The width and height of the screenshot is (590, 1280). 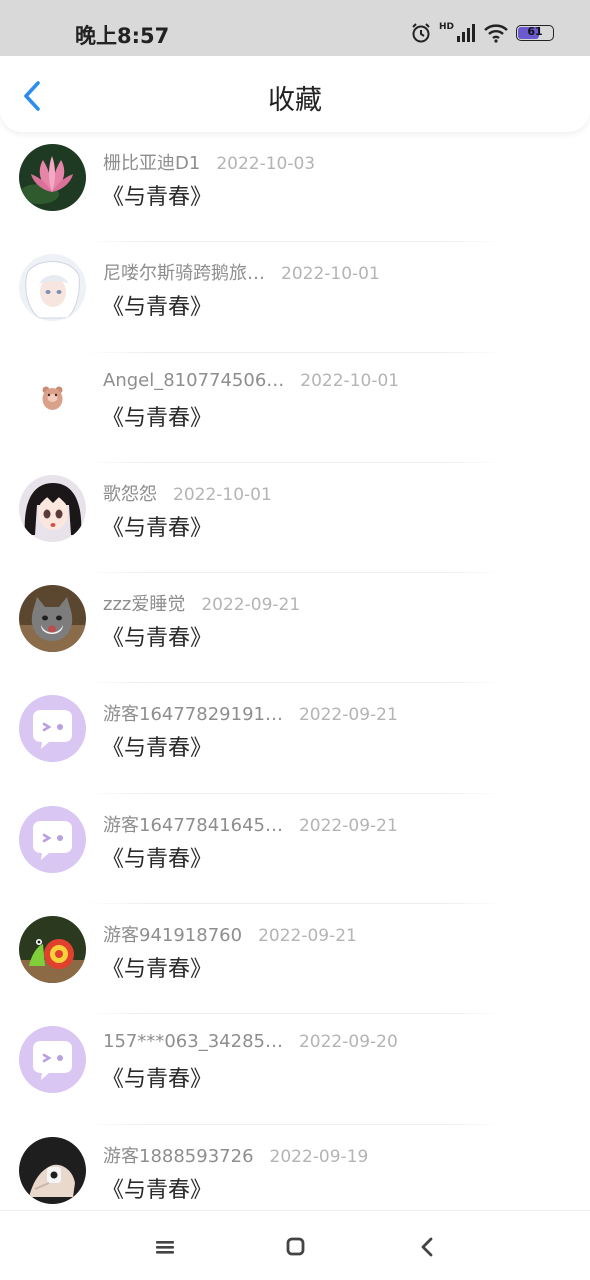 What do you see at coordinates (466, 33) in the screenshot?
I see `signal-icon` at bounding box center [466, 33].